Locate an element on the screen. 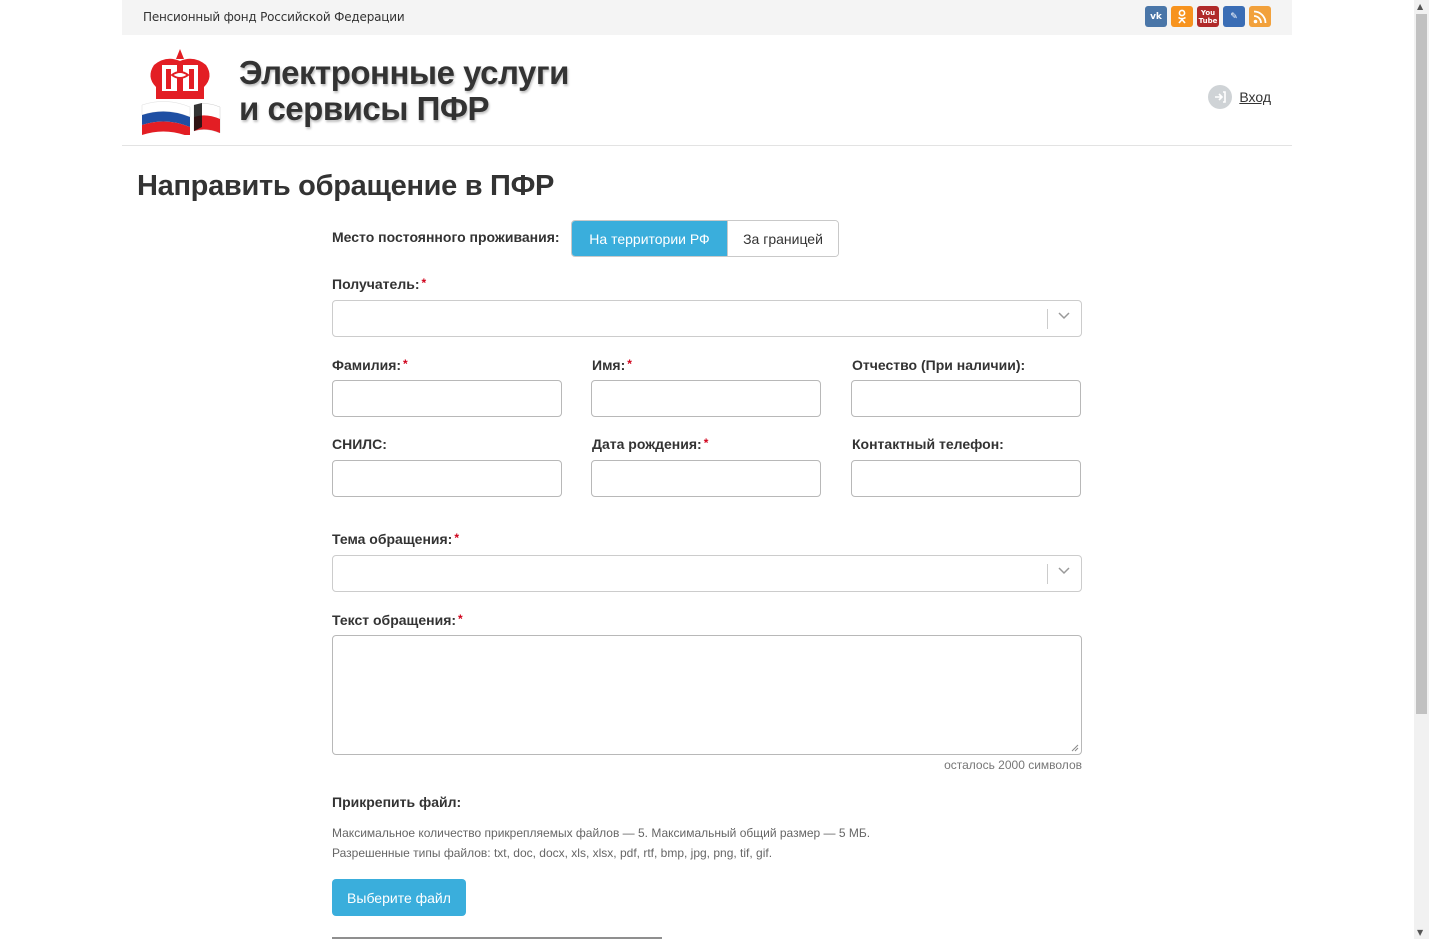 Image resolution: width=1429 pixels, height=939 pixels. site-header: Электронные услуги и сервисы ПФР Вход is located at coordinates (707, 90).